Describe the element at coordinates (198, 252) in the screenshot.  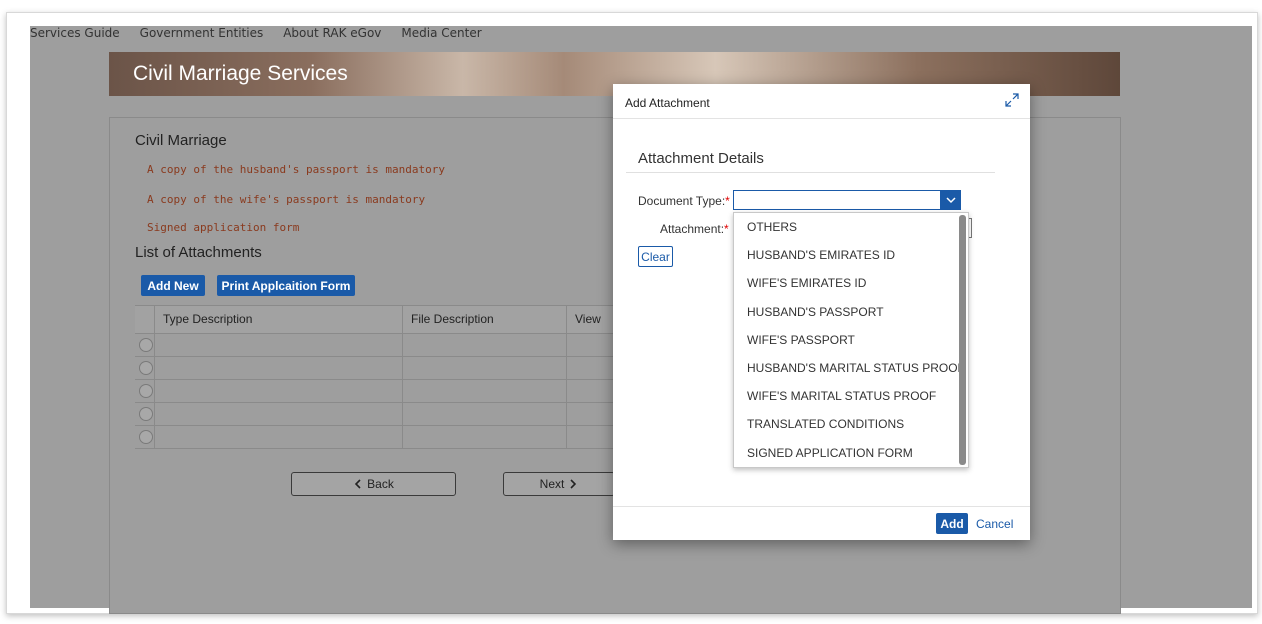
I see `attachments-list-title: List of Attachments` at that location.